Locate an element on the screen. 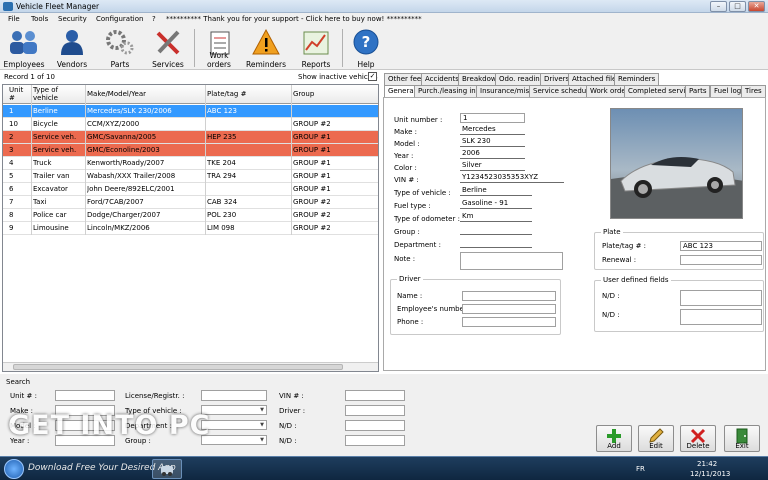 Image resolution: width=768 pixels, height=480 pixels. delete-button: Delete is located at coordinates (698, 438).